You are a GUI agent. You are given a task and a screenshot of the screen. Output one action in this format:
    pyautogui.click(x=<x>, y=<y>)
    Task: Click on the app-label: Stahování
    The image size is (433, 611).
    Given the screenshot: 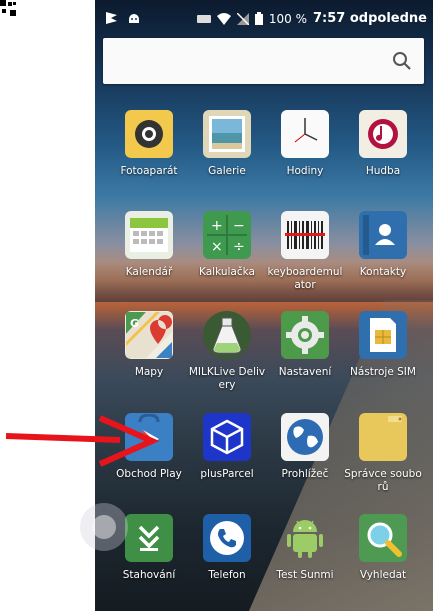 What is the action you would take?
    pyautogui.click(x=149, y=575)
    